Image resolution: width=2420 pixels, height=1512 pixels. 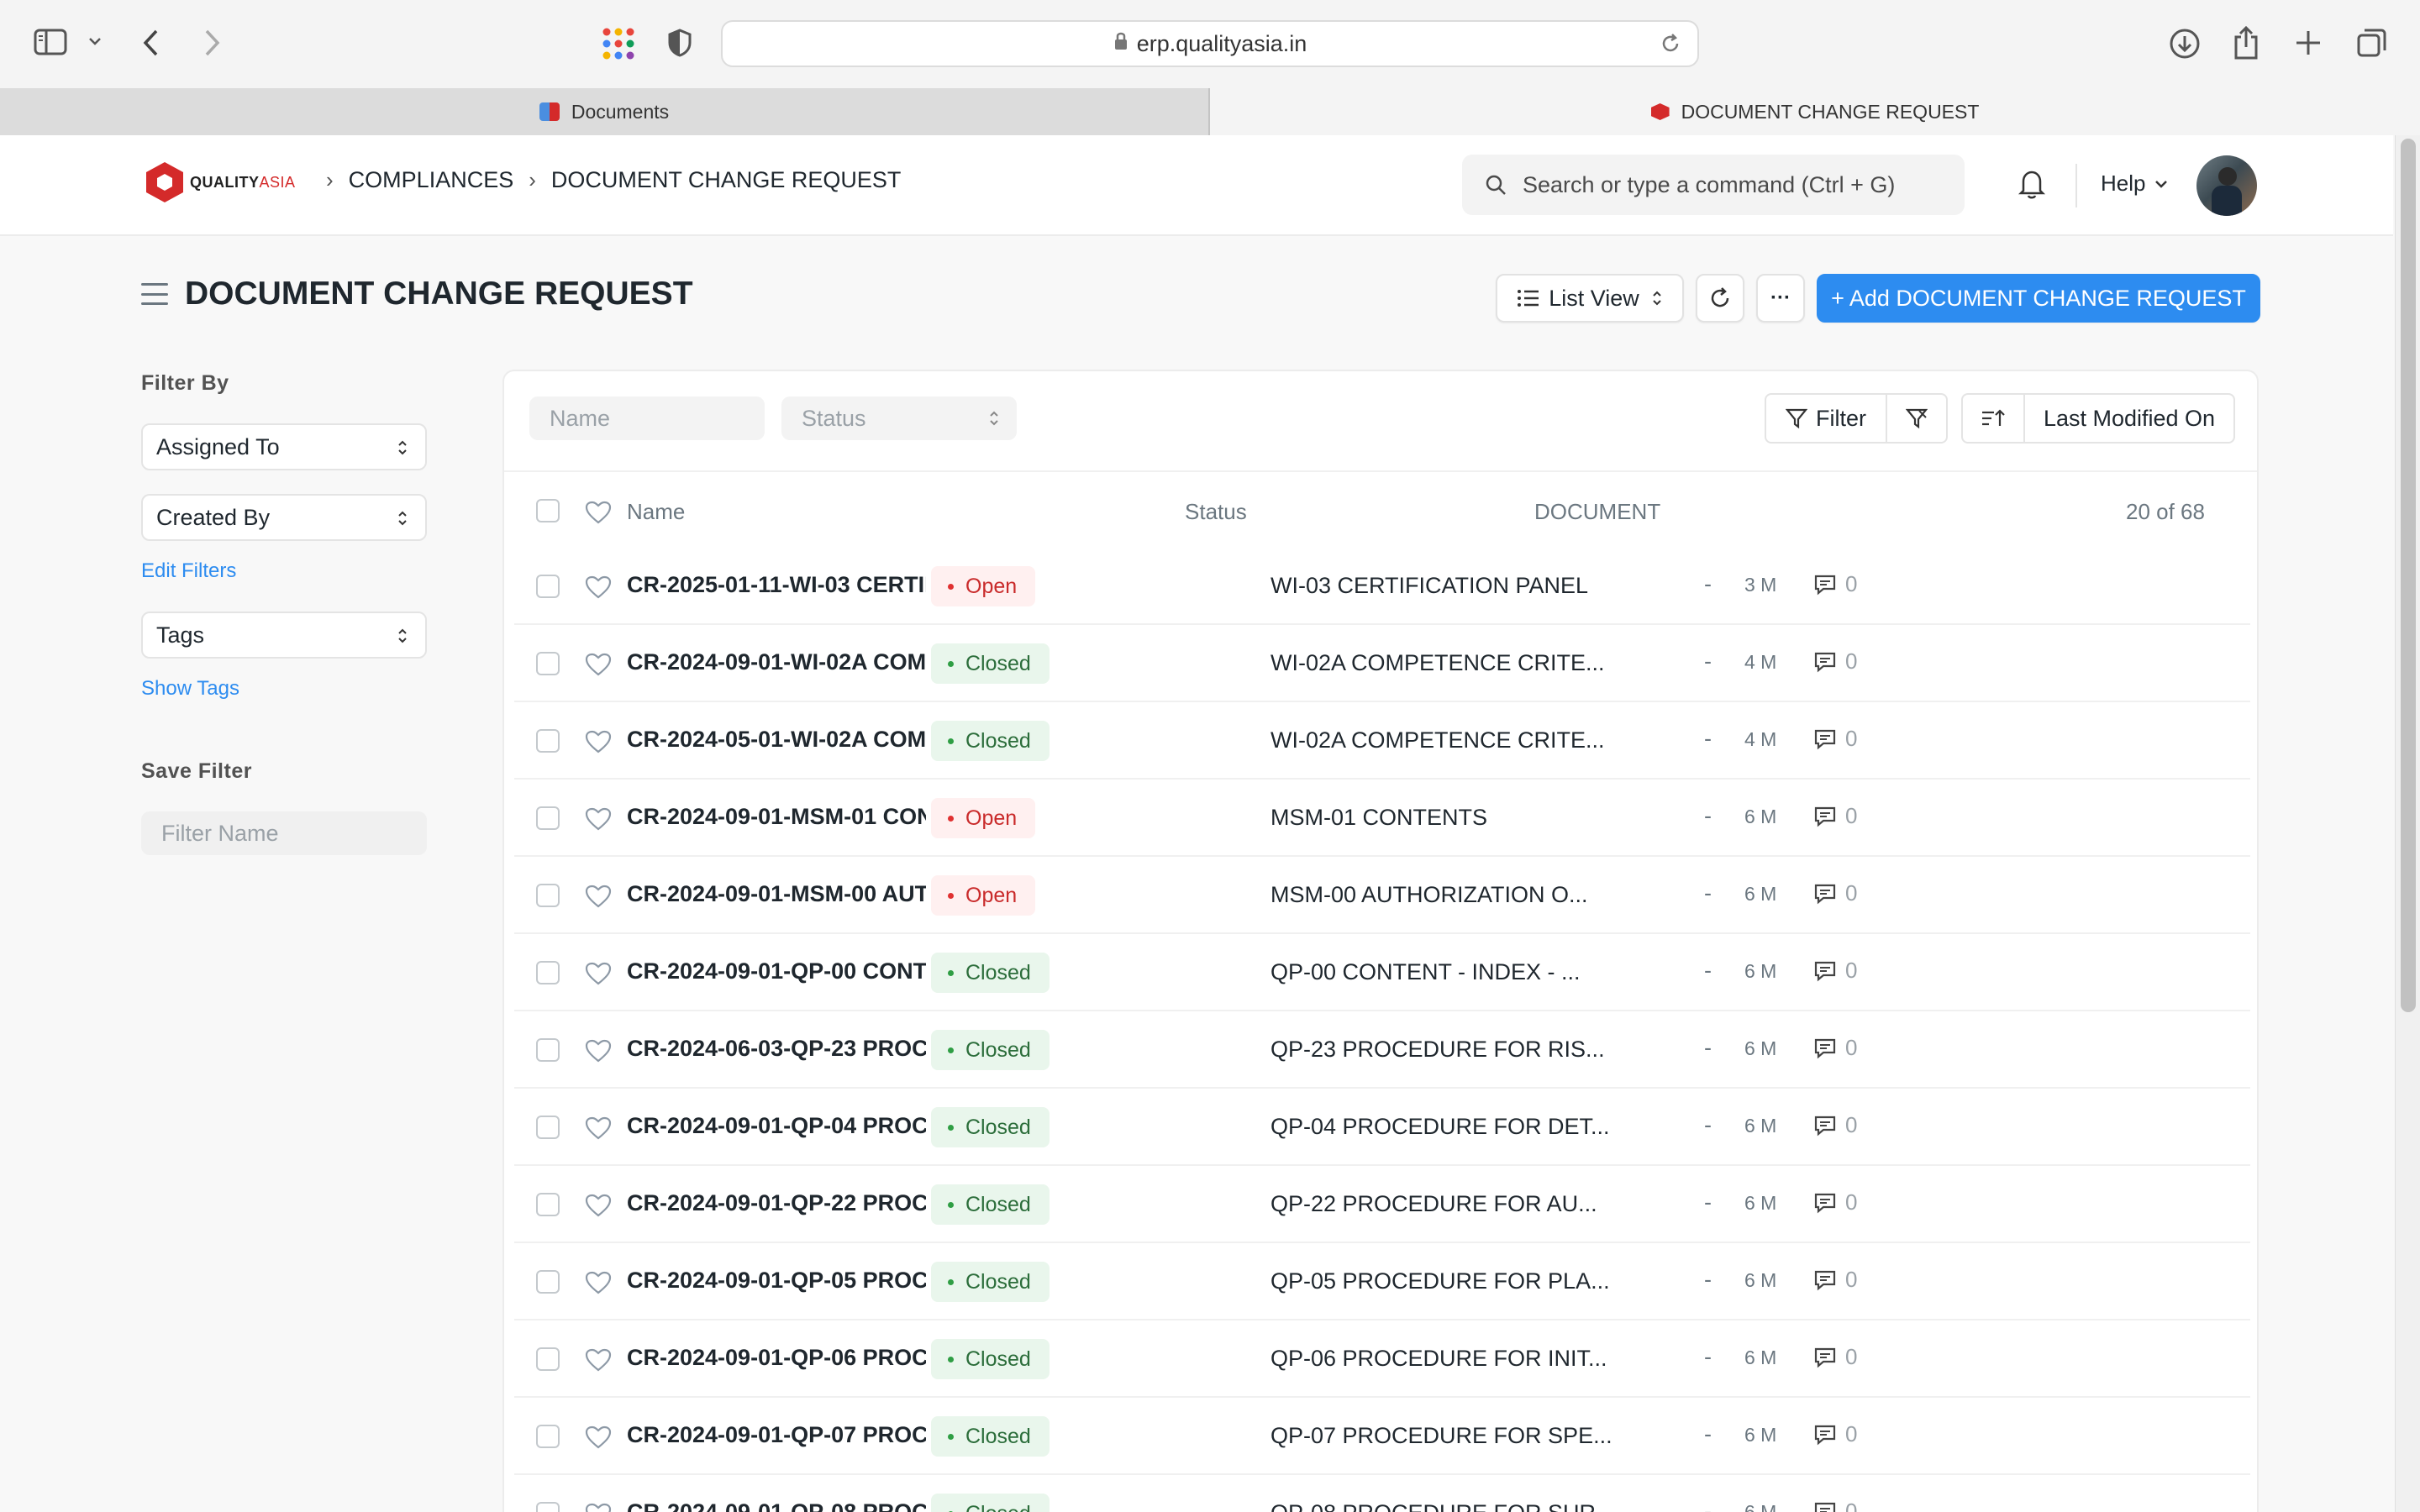 What do you see at coordinates (2308, 43) in the screenshot?
I see `new-tab-icon` at bounding box center [2308, 43].